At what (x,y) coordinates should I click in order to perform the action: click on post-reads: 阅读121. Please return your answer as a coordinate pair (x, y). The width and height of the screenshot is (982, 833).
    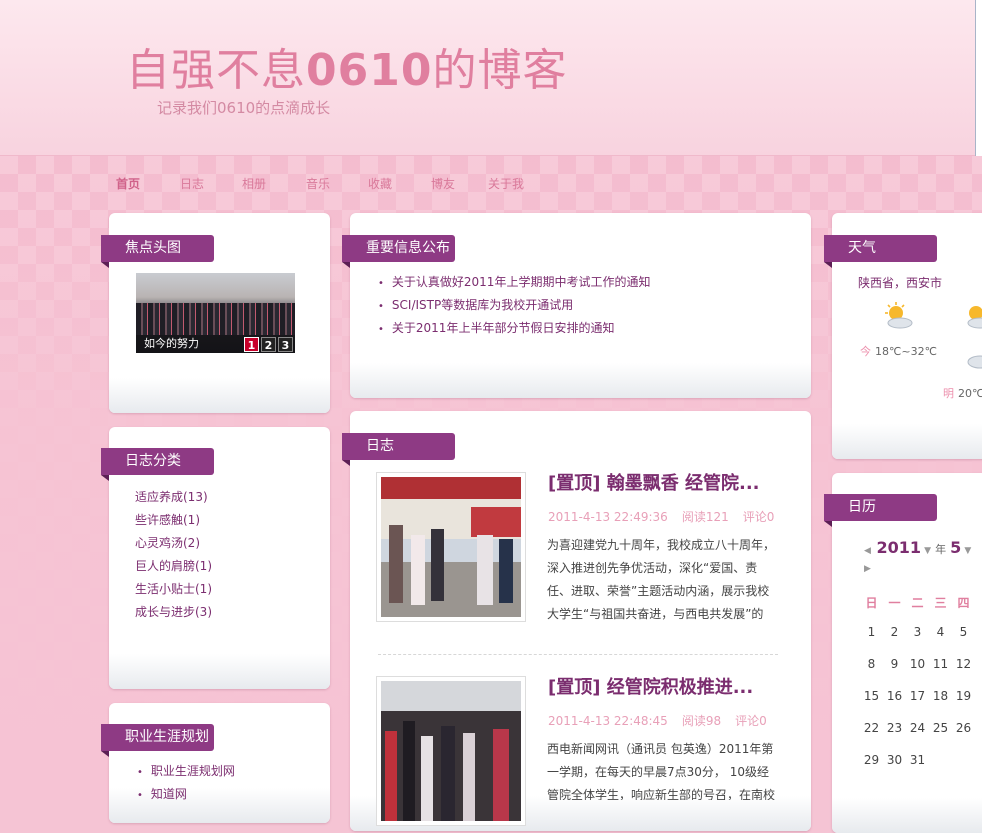
    Looking at the image, I should click on (705, 517).